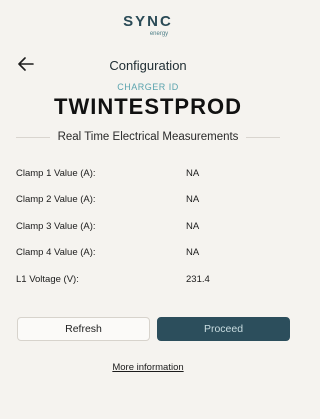 This screenshot has width=320, height=419. I want to click on measurement-row-l1-voltage: L1 Voltage (V): 231.4, so click(148, 279).